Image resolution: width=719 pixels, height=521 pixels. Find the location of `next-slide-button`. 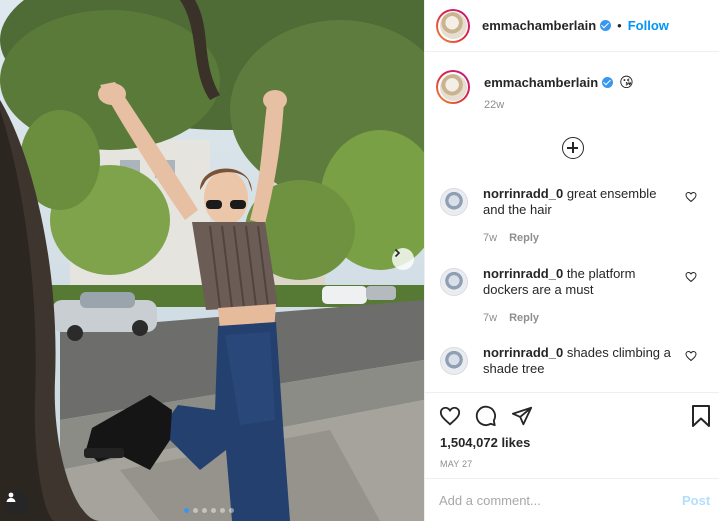

next-slide-button is located at coordinates (403, 259).